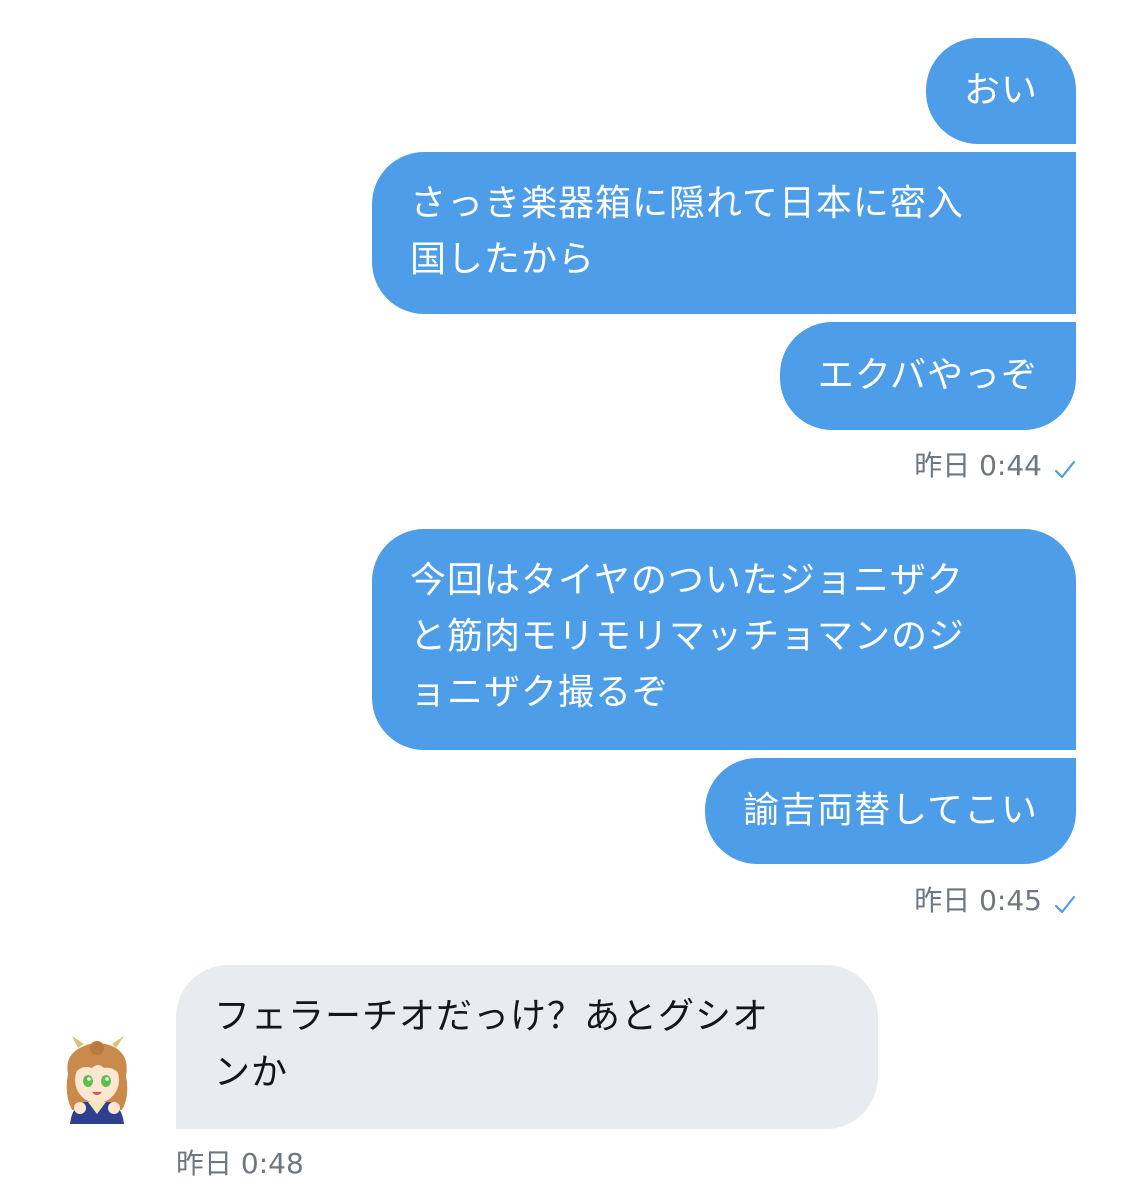  What do you see at coordinates (978, 465) in the screenshot?
I see `timestamp-text: 昨日 0:44` at bounding box center [978, 465].